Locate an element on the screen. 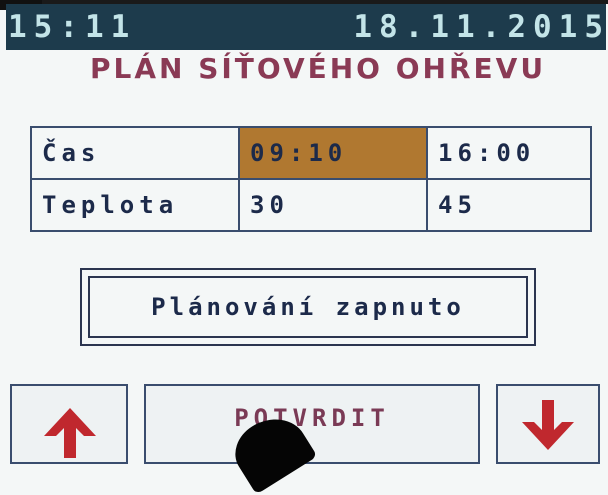 Image resolution: width=608 pixels, height=495 pixels. scheduling-status: Plánování zapnuto is located at coordinates (308, 307).